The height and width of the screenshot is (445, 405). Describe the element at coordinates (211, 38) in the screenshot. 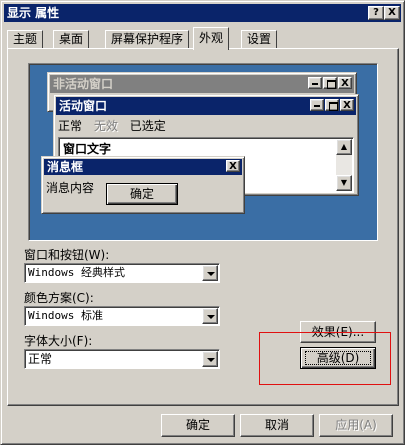

I see `tab-appearance: 外观` at that location.